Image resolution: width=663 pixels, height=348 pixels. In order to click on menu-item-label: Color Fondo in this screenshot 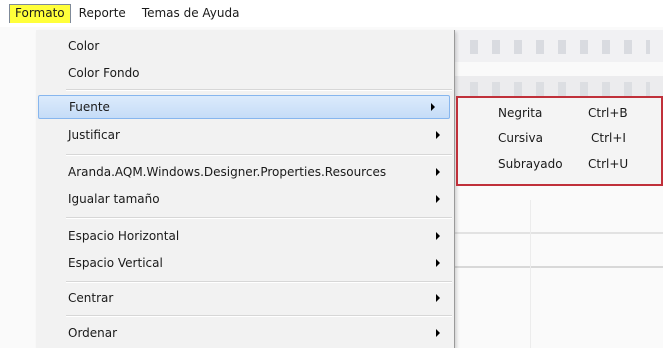, I will do `click(104, 73)`.